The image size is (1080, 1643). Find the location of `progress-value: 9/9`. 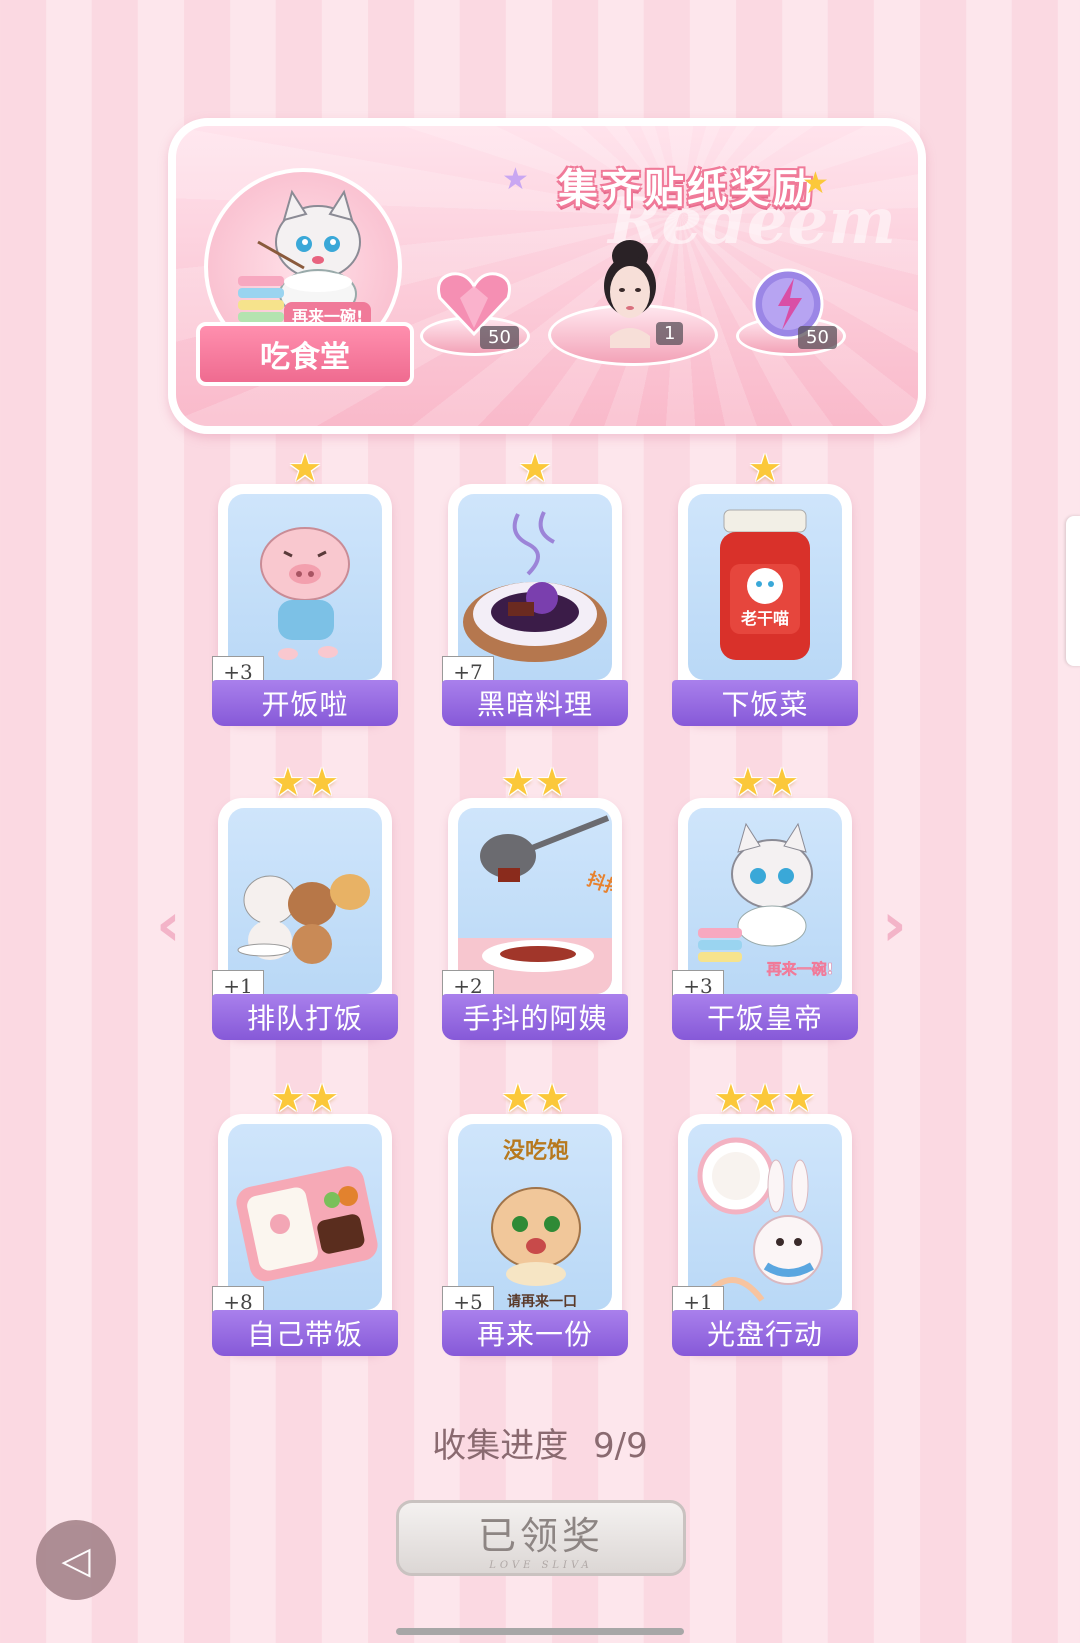

progress-value: 9/9 is located at coordinates (620, 1446).